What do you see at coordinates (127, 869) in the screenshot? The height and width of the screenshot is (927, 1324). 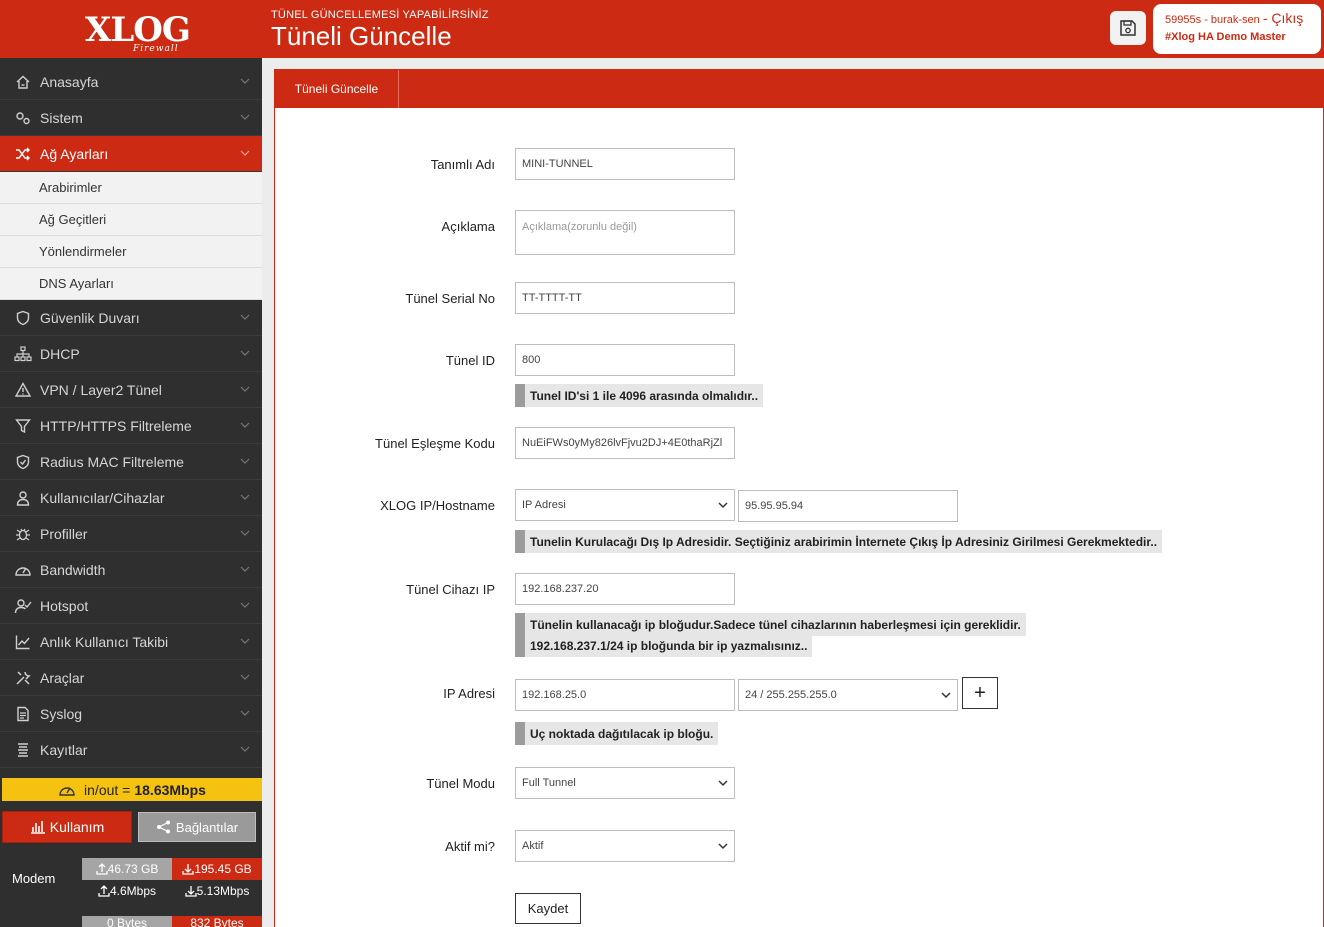 I see `modem-upload-total: 46.73 GB` at bounding box center [127, 869].